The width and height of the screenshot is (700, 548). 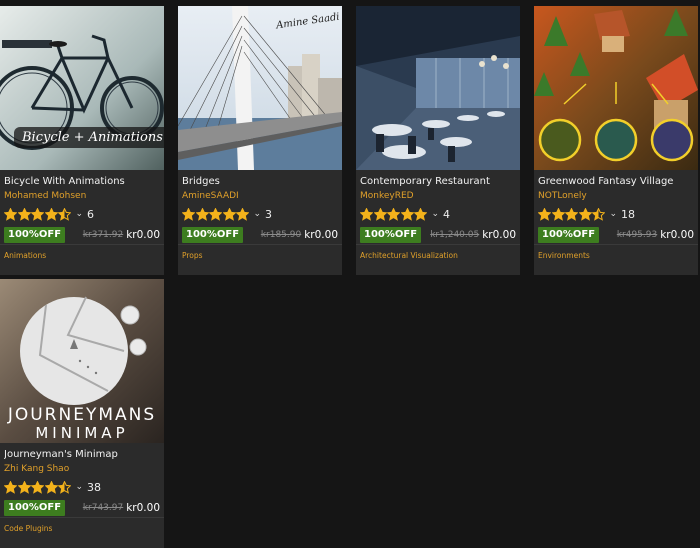 I want to click on product-title: Contemporary Restaurant, so click(x=438, y=181).